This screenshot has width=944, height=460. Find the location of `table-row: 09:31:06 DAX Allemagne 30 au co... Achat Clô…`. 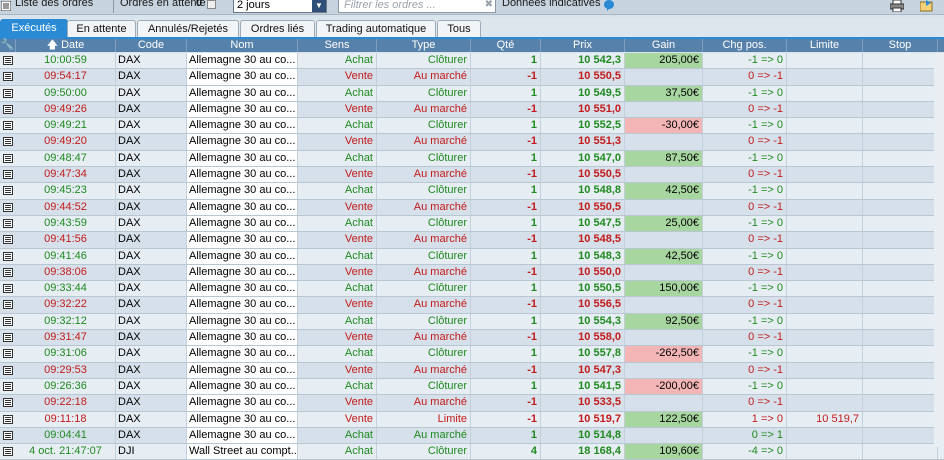

table-row: 09:31:06 DAX Allemagne 30 au co... Achat Clô… is located at coordinates (472, 354).